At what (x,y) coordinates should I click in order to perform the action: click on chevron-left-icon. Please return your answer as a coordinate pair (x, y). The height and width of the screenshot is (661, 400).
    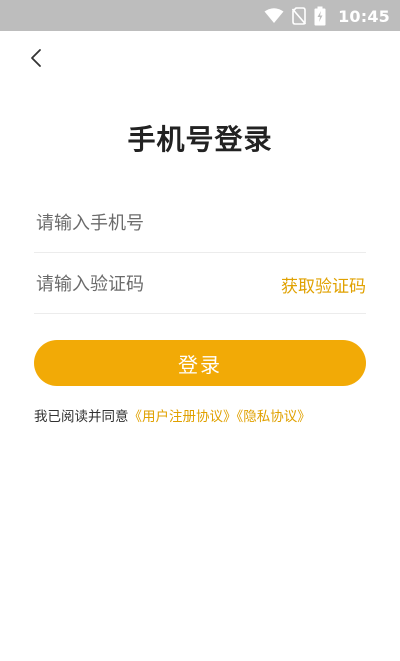
    Looking at the image, I should click on (36, 60).